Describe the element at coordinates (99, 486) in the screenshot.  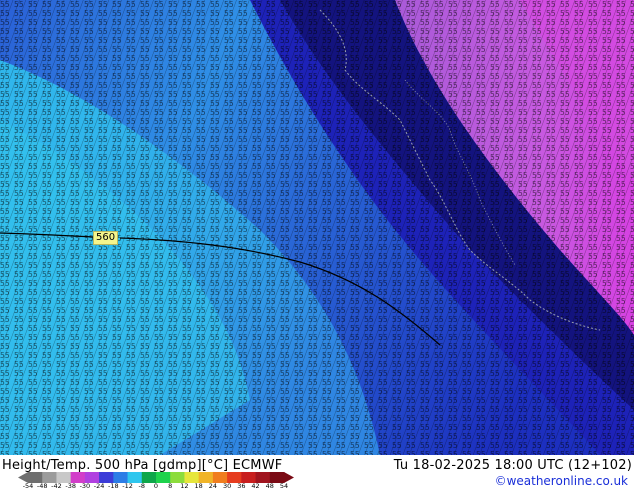
I see `colorbar-tick-label: -24` at that location.